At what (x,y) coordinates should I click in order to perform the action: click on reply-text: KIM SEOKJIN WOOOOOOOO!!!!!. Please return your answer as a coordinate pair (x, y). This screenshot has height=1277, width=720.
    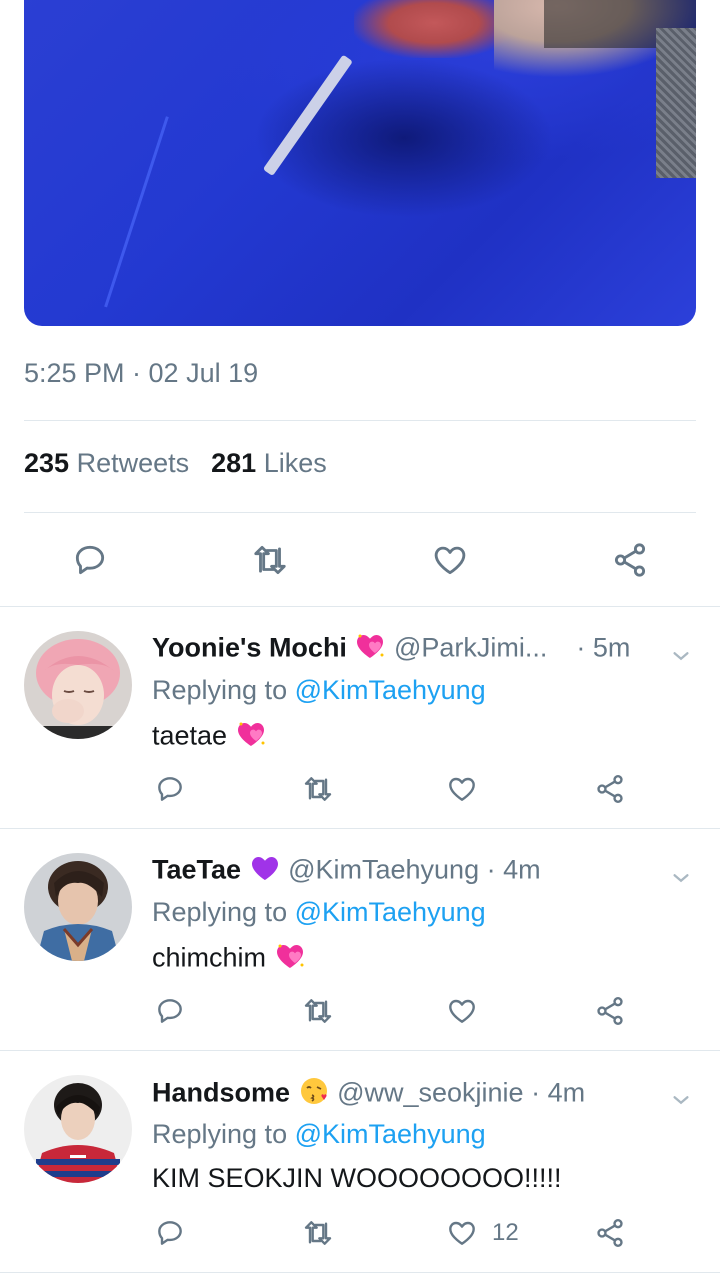
    Looking at the image, I should click on (357, 1178).